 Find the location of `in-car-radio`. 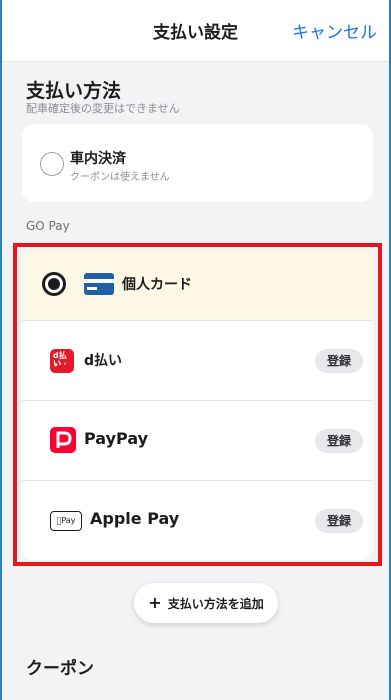

in-car-radio is located at coordinates (52, 164).